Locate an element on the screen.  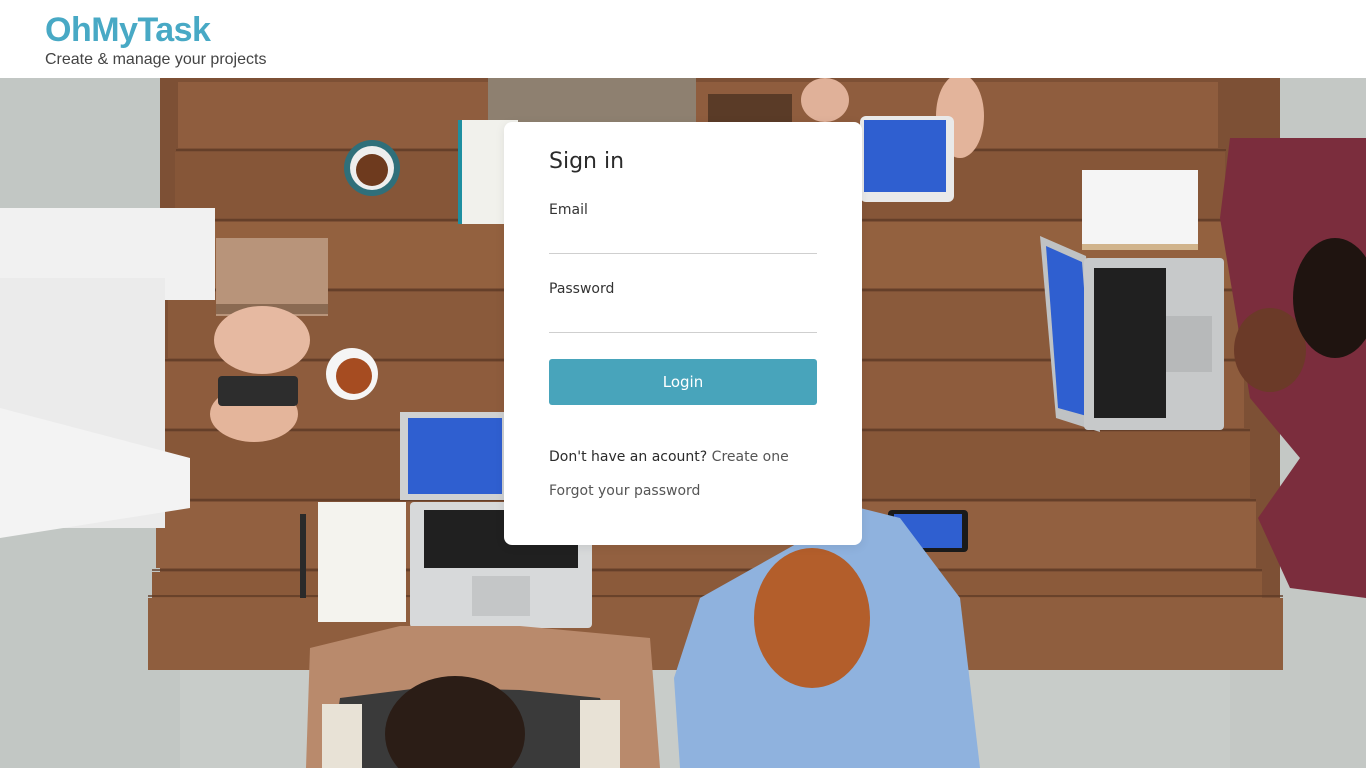
email-label: Email is located at coordinates (568, 210).